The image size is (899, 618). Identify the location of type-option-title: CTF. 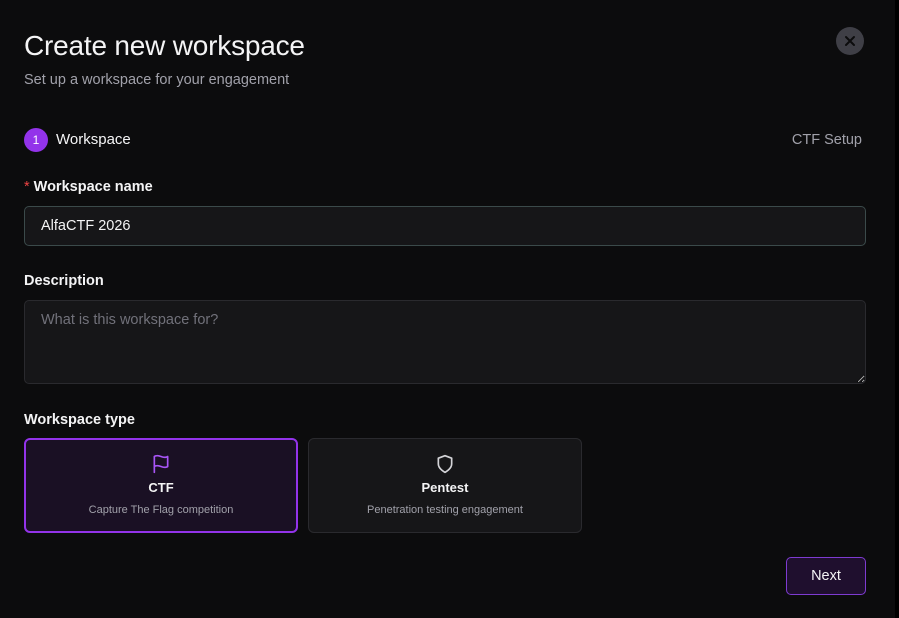
(161, 487).